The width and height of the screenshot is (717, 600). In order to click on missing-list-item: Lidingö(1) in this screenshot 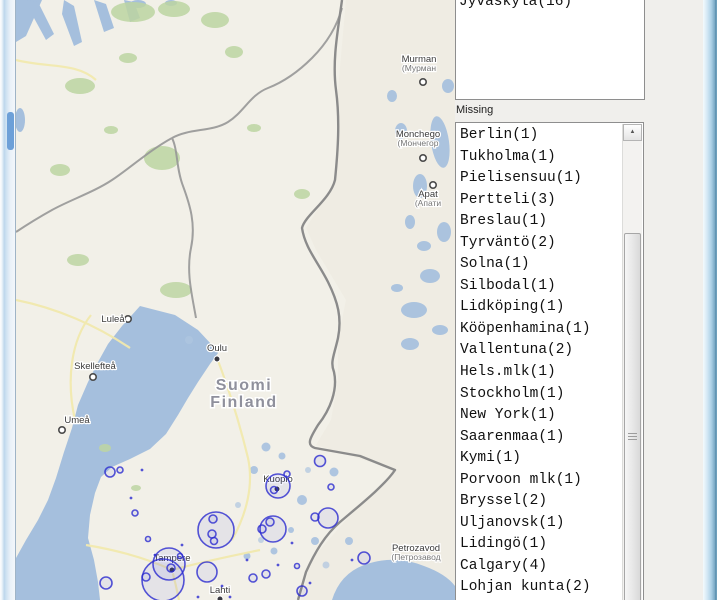, I will do `click(541, 545)`.